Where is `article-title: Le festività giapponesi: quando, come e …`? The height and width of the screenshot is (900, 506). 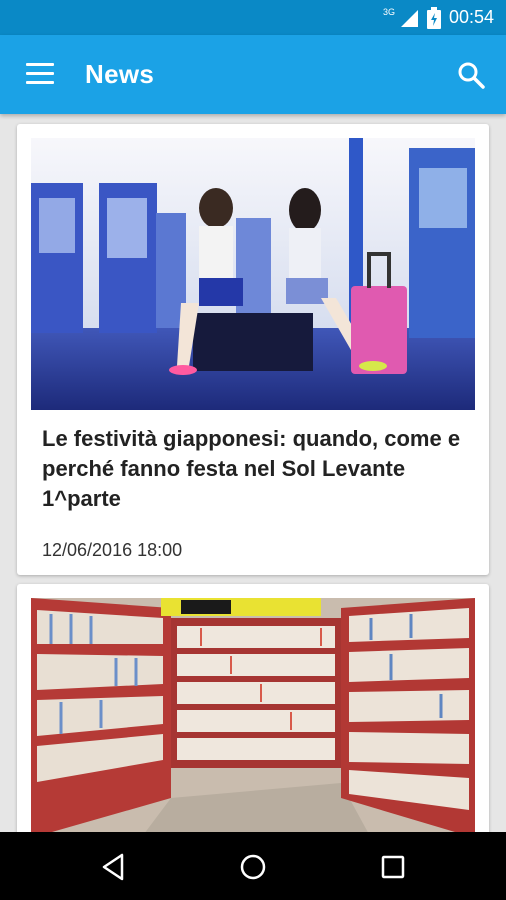
article-title: Le festività giapponesi: quando, come e … is located at coordinates (251, 468).